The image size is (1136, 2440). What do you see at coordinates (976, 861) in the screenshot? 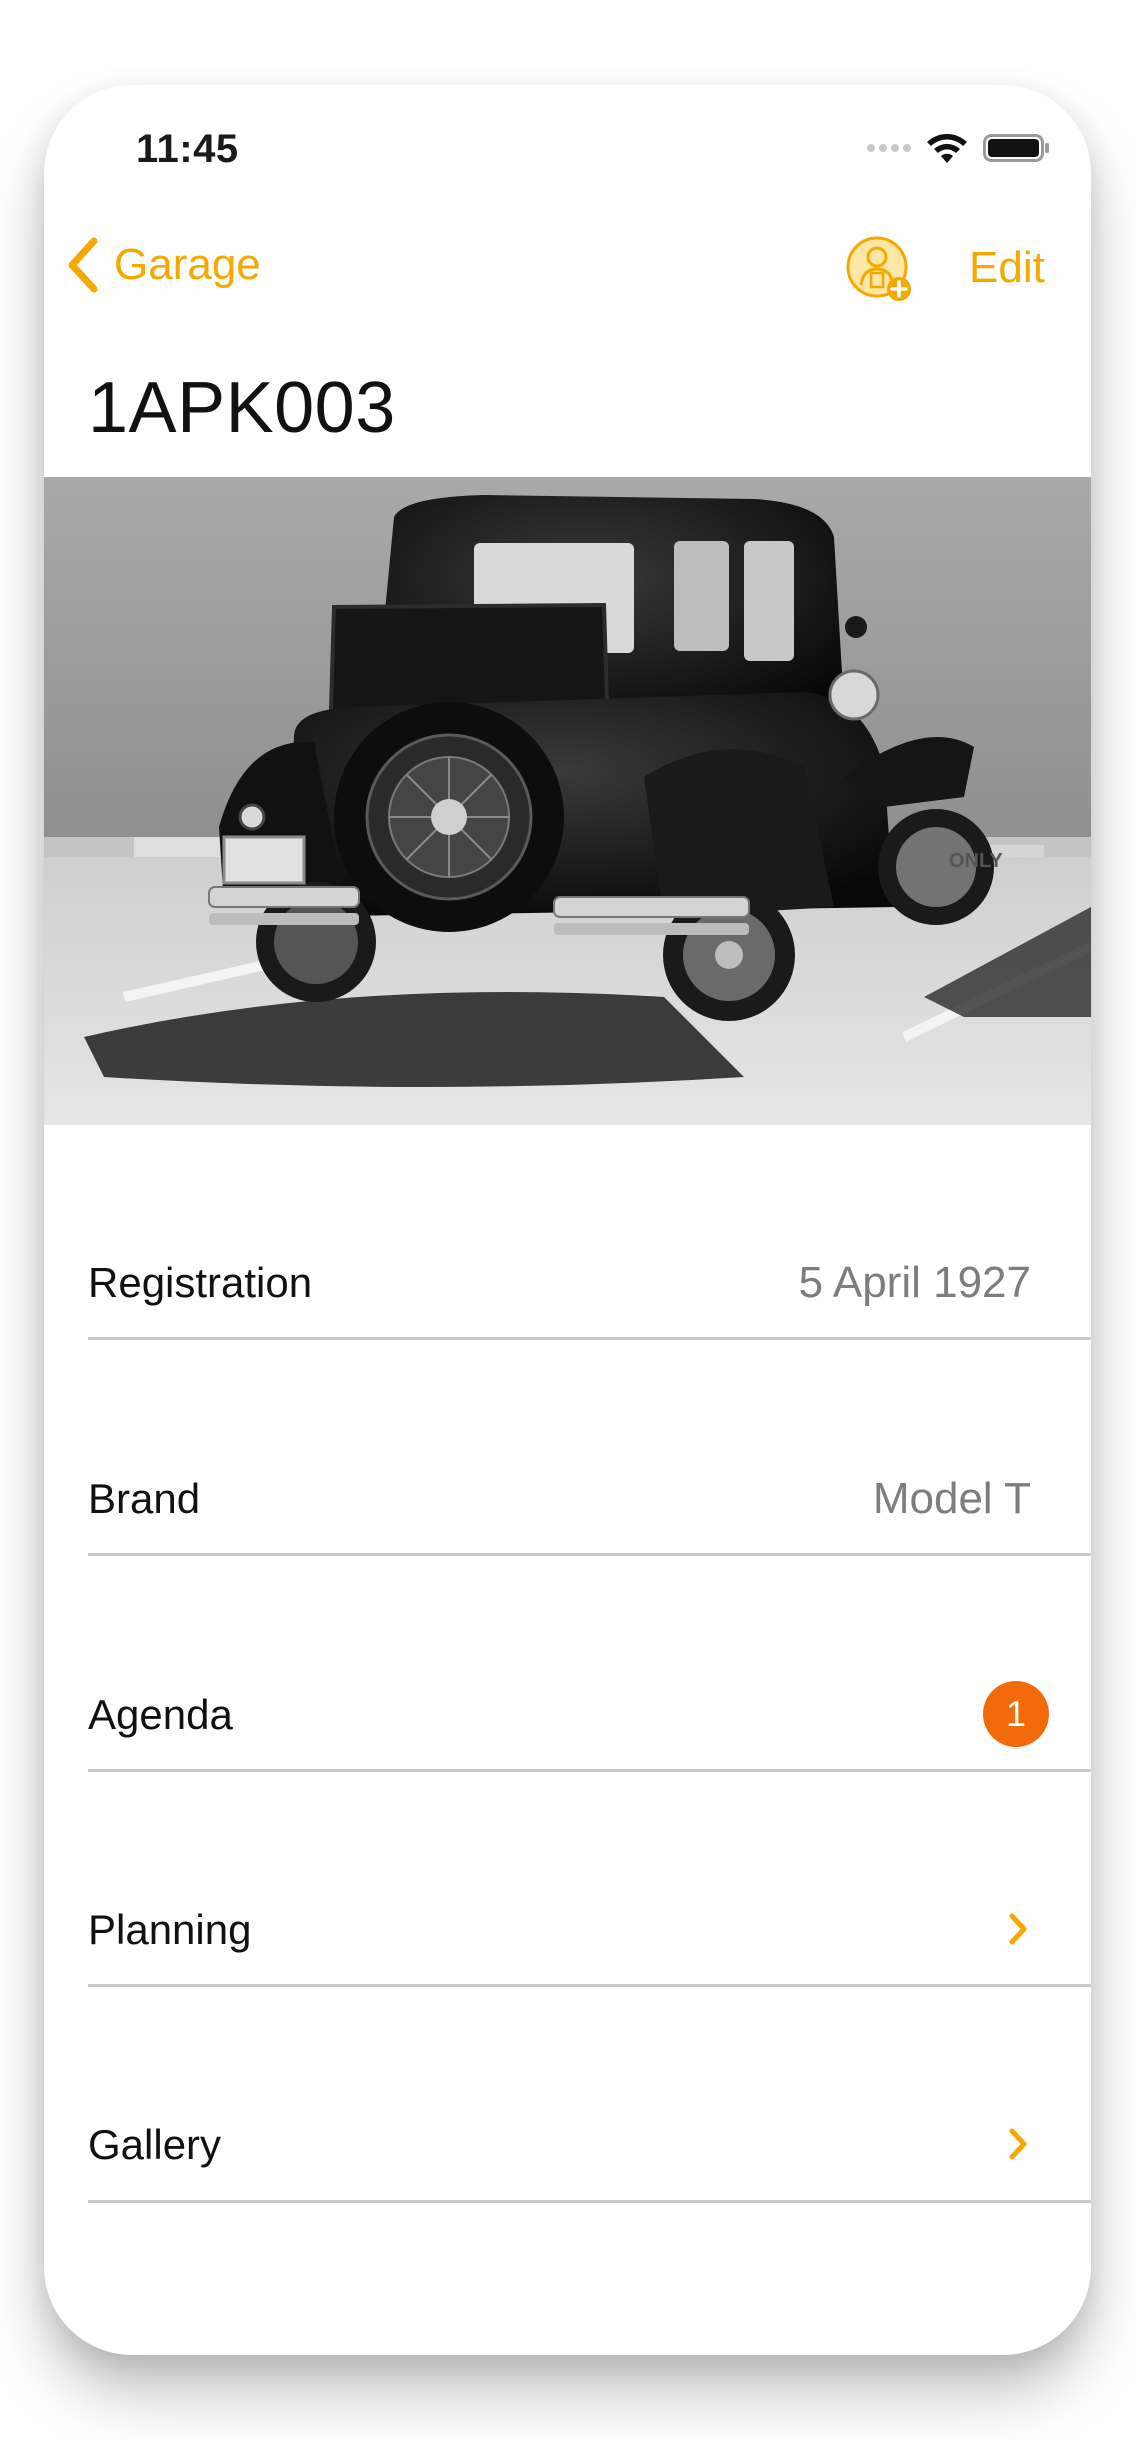
I see `curb-marking-text: ONLY` at bounding box center [976, 861].